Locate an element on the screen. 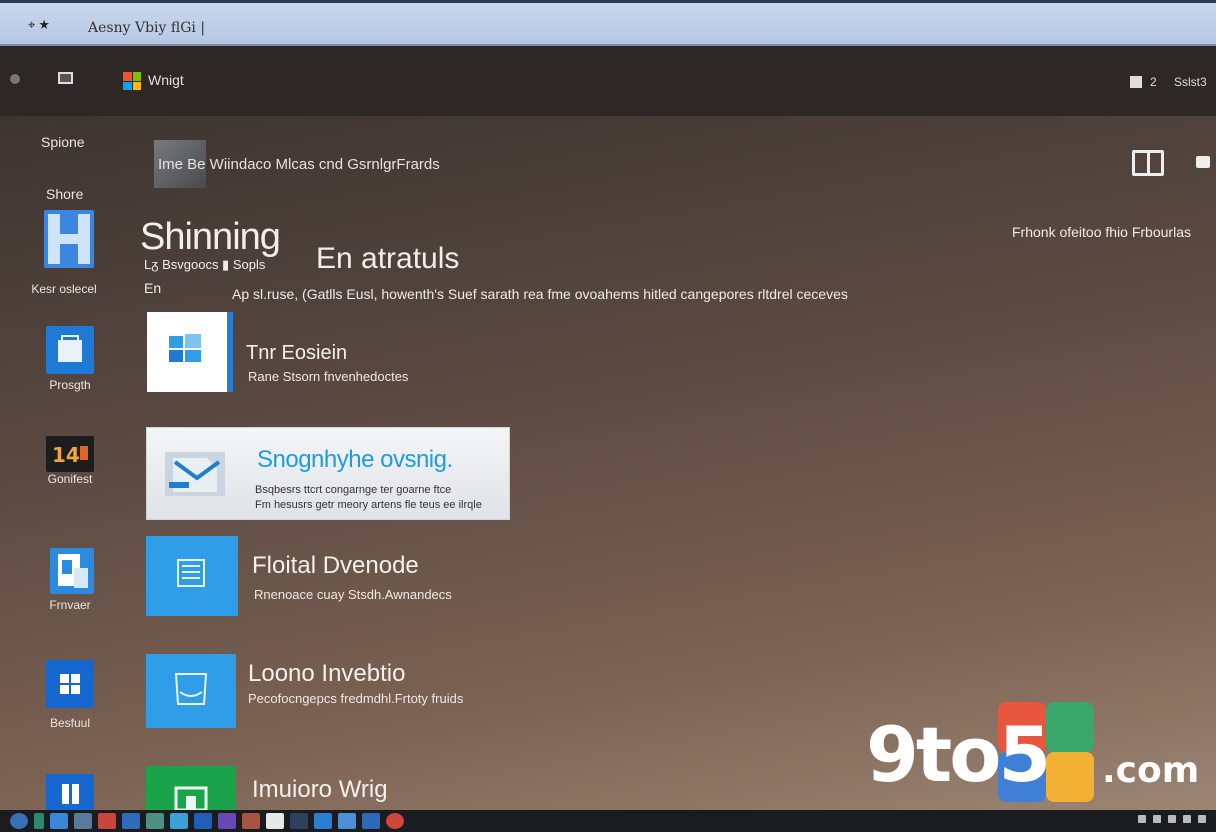  sidebar-item-label: Prosgth is located at coordinates (70, 385).